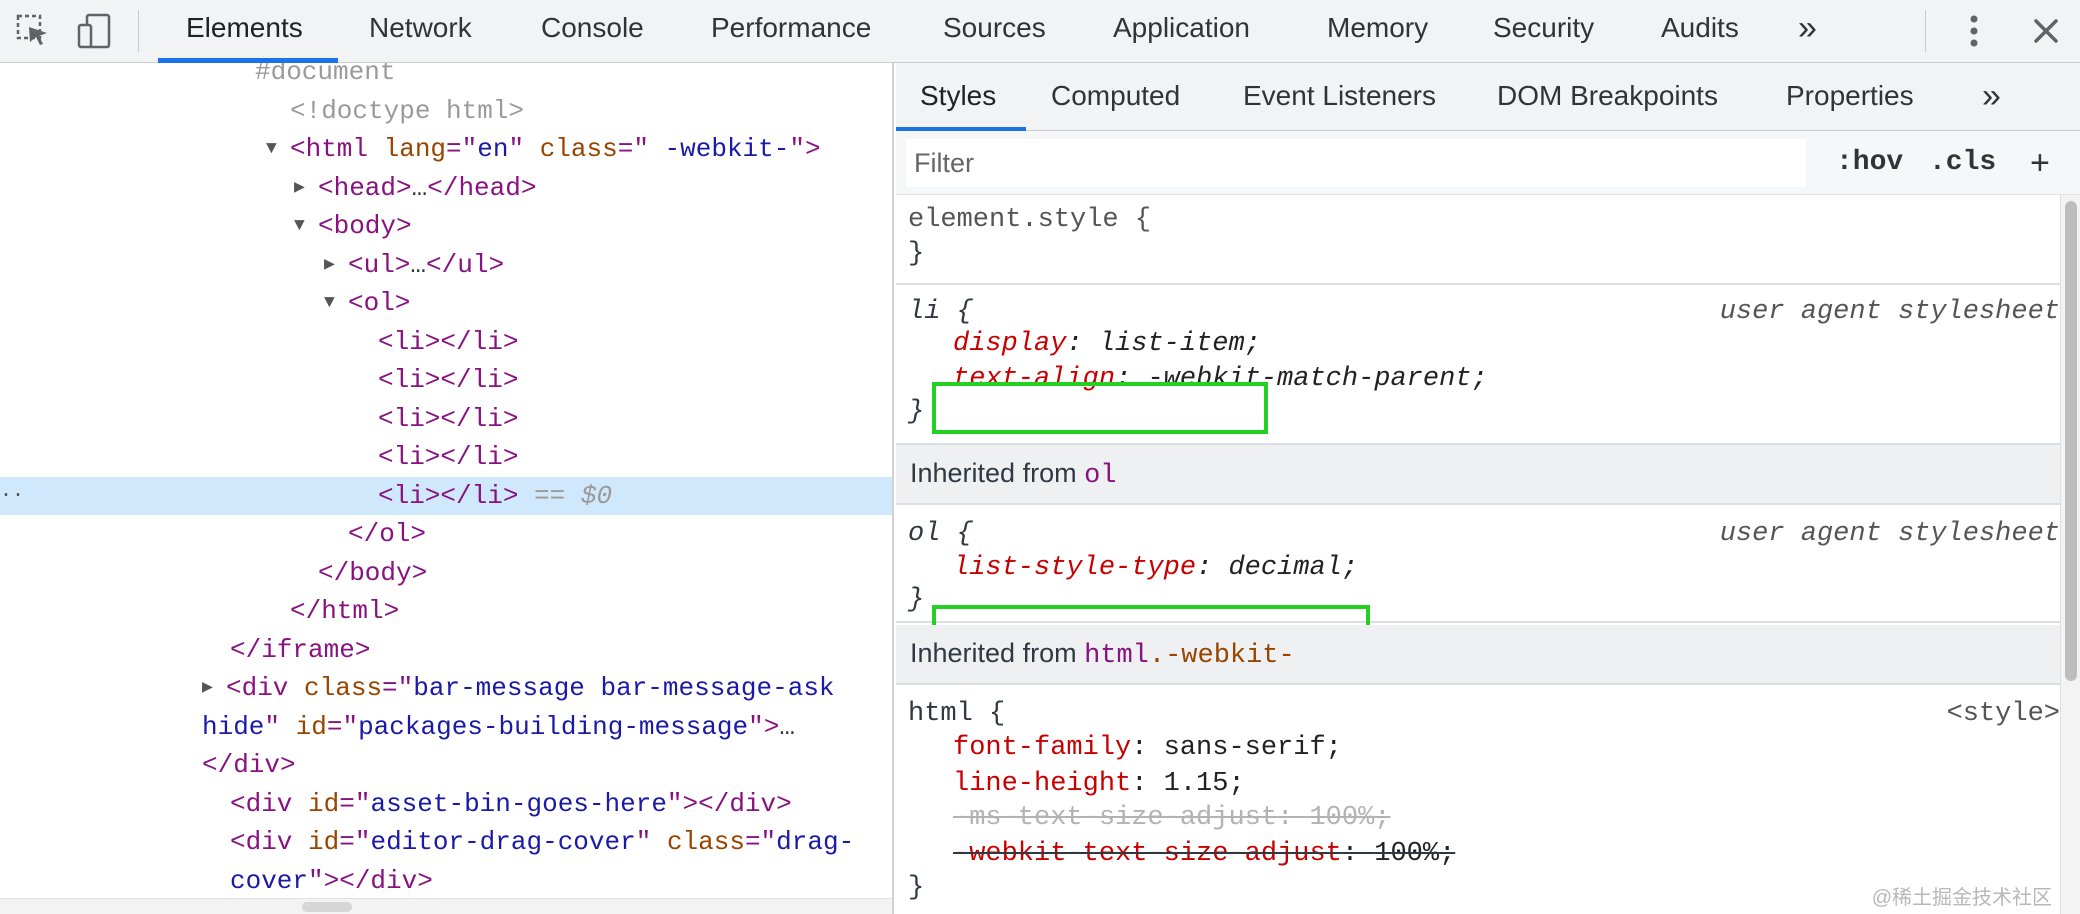  Describe the element at coordinates (446, 111) in the screenshot. I see `dom-node: <!doctype html>` at that location.